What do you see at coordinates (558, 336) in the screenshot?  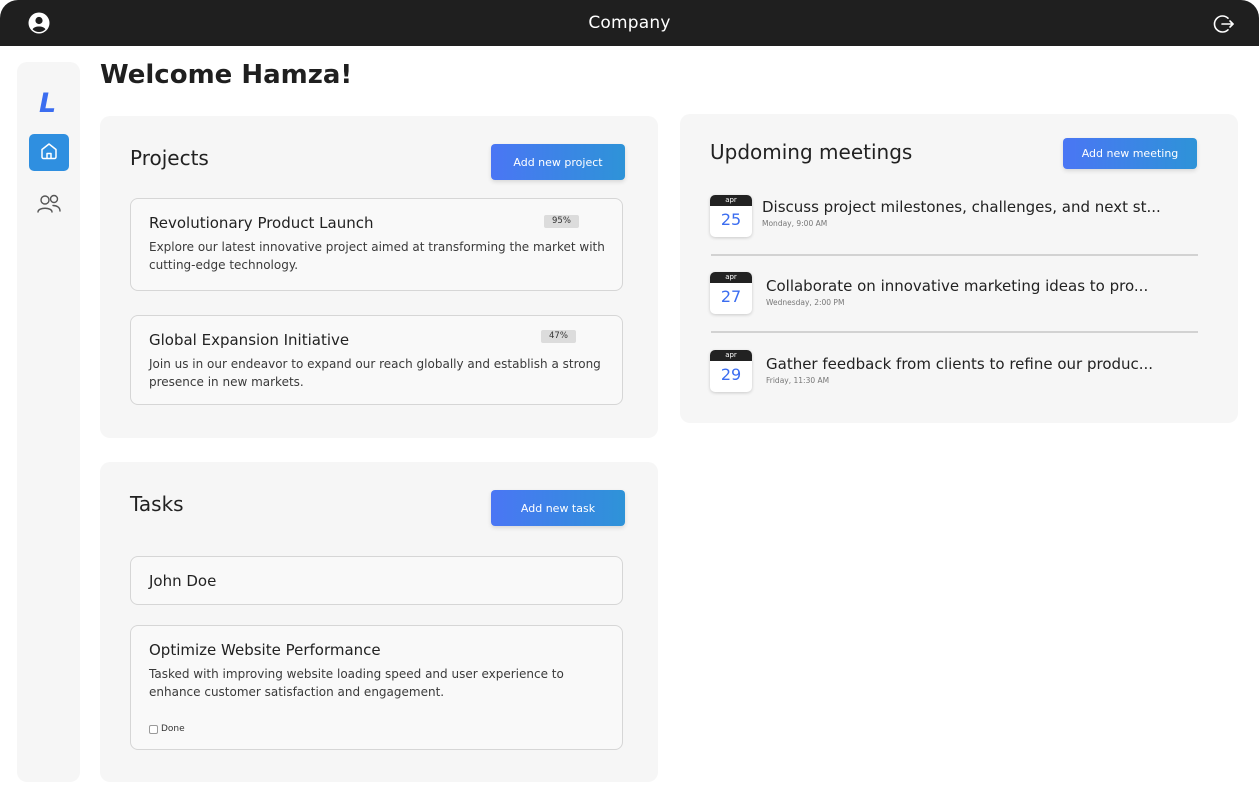 I see `progress-badge: 47%` at bounding box center [558, 336].